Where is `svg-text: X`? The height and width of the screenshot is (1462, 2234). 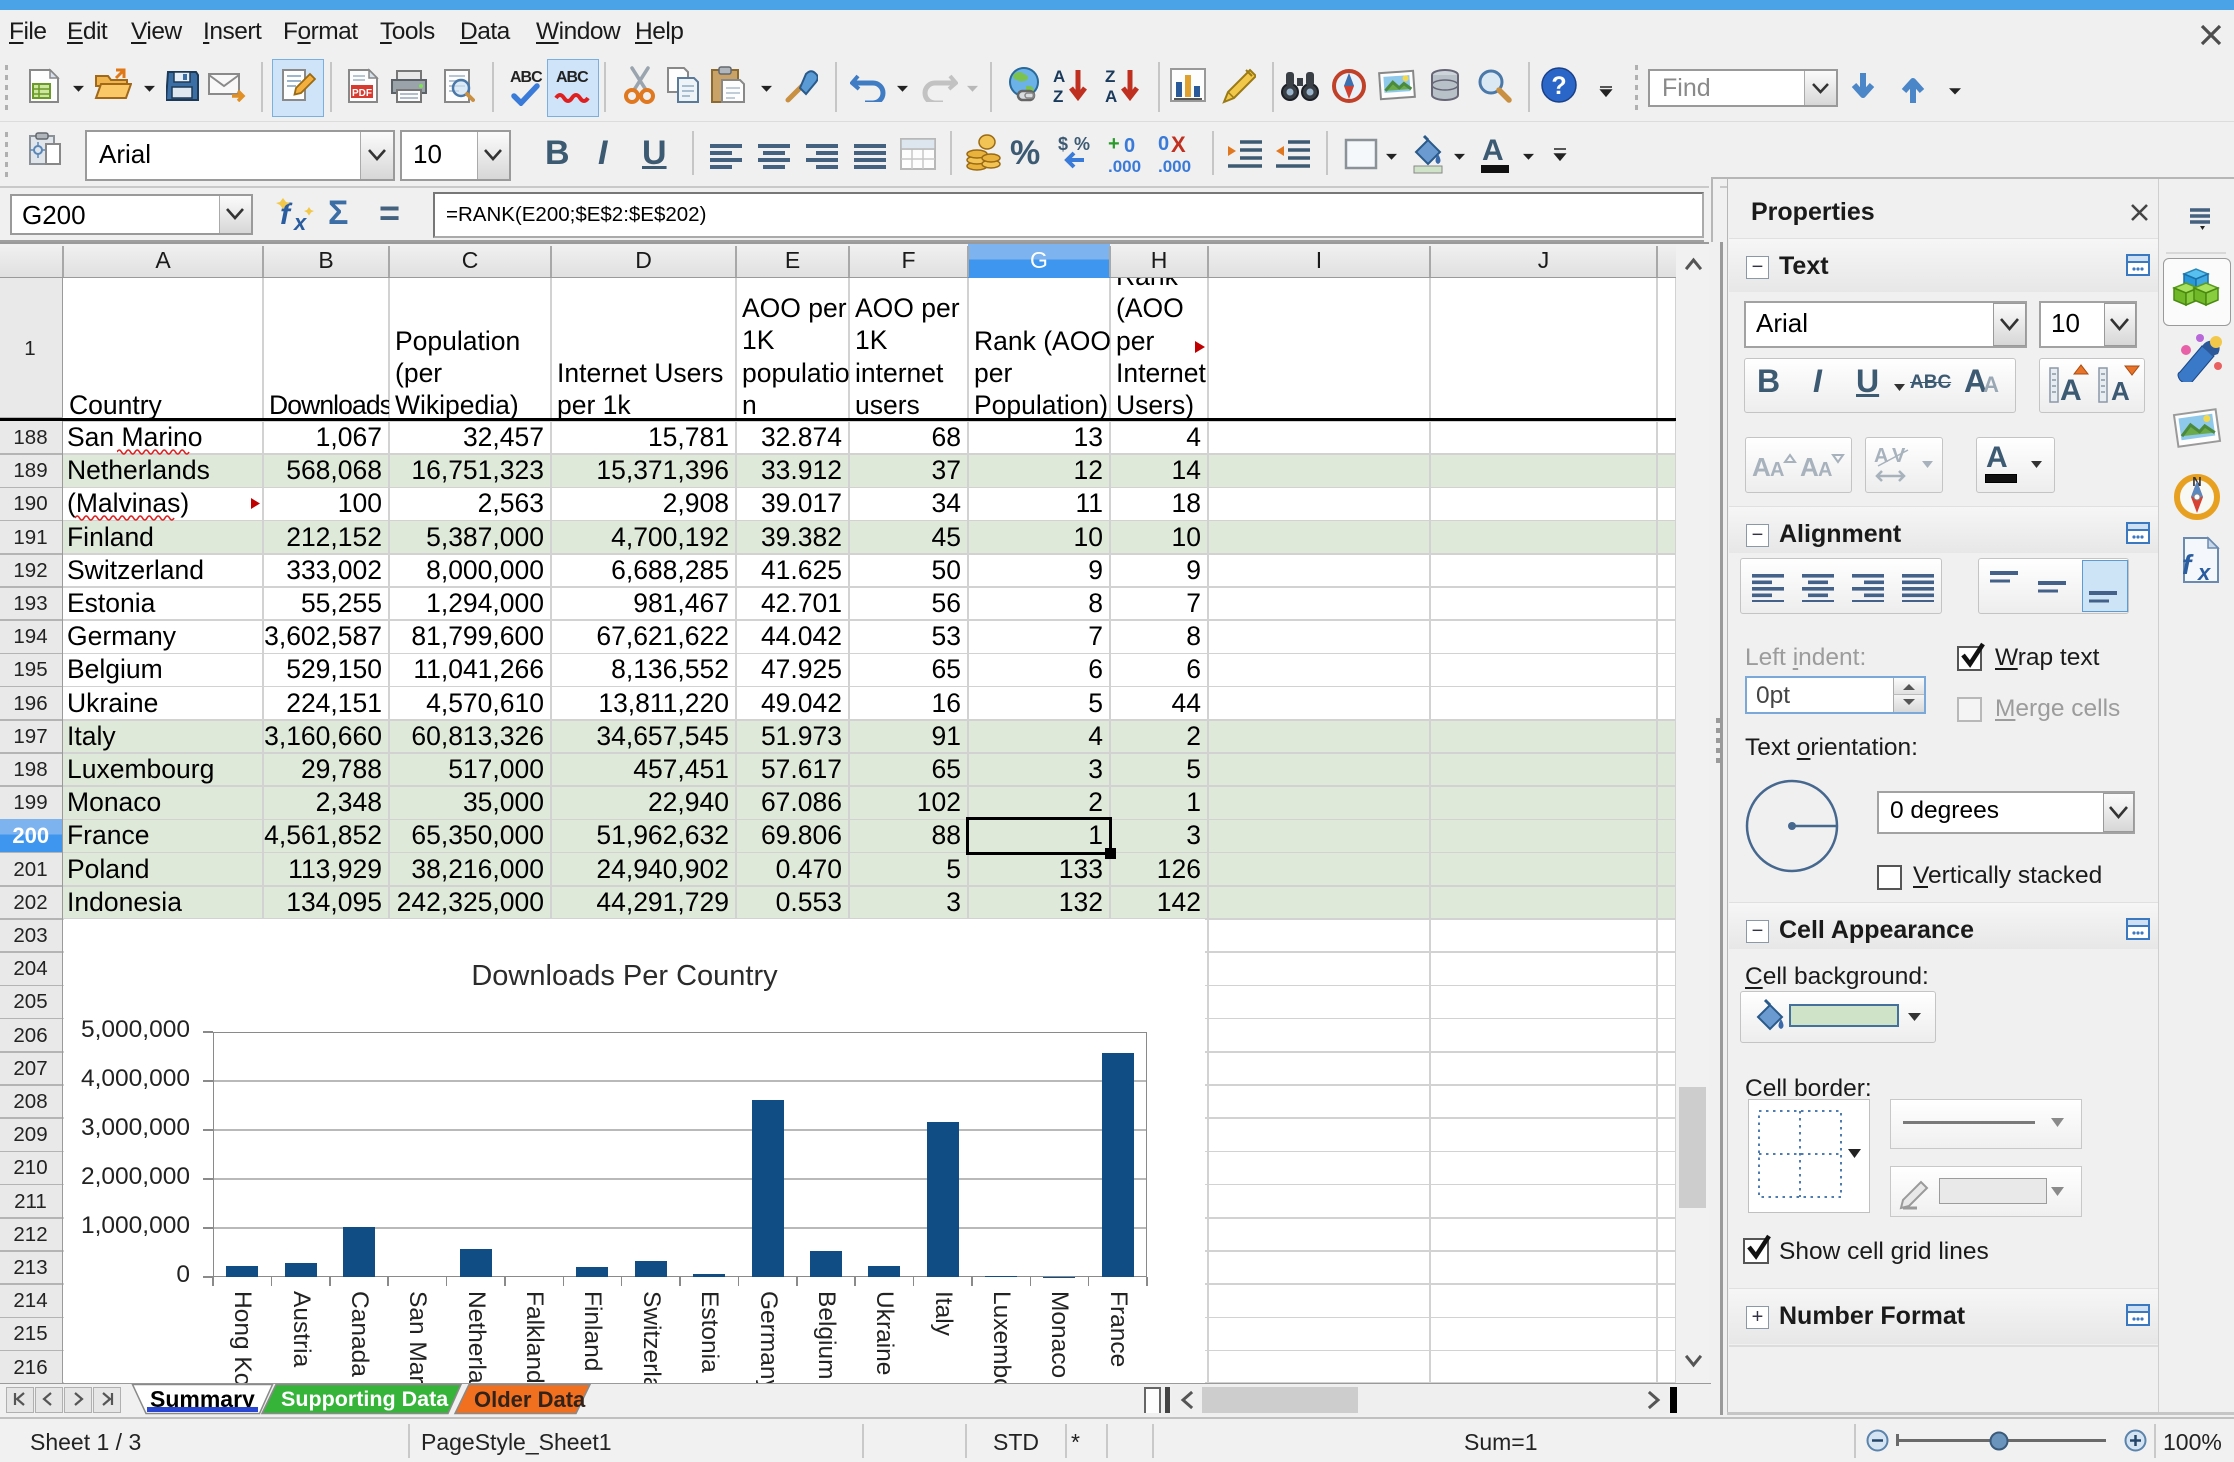
svg-text: X is located at coordinates (1178, 145).